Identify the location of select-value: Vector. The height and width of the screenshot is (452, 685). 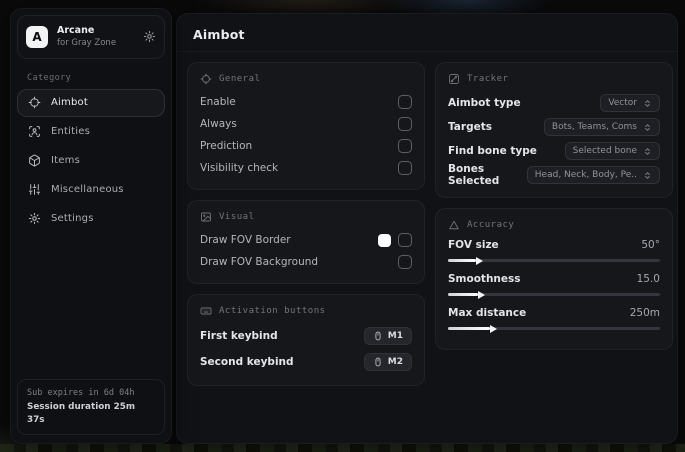
(622, 103).